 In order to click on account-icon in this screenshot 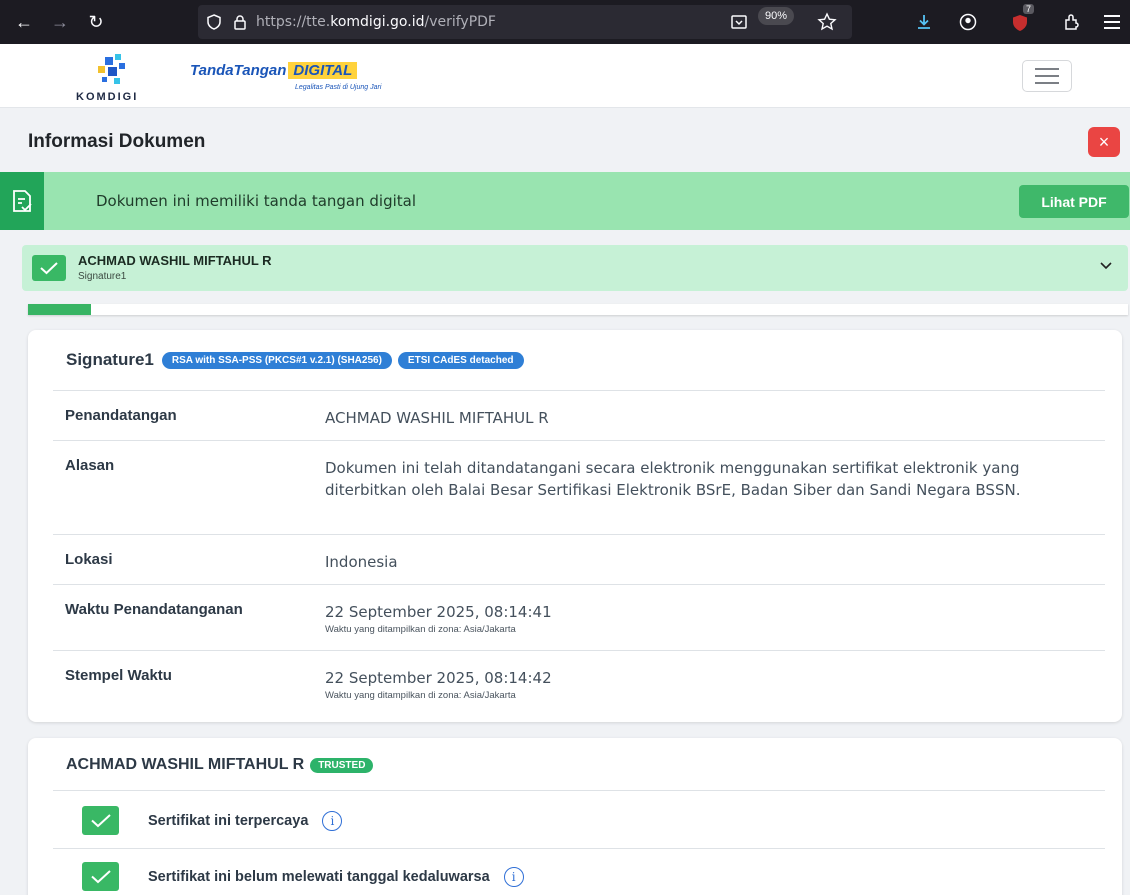, I will do `click(968, 22)`.